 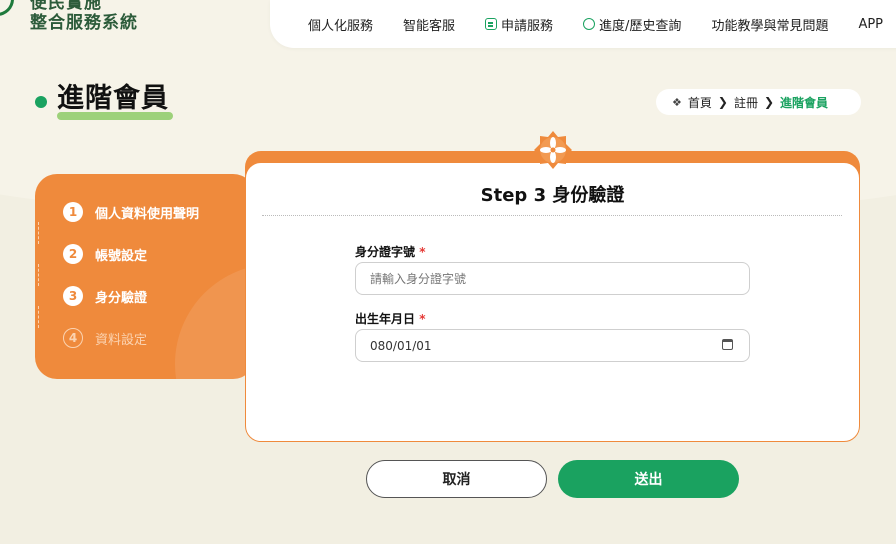 What do you see at coordinates (73, 212) in the screenshot?
I see `step-number: 1` at bounding box center [73, 212].